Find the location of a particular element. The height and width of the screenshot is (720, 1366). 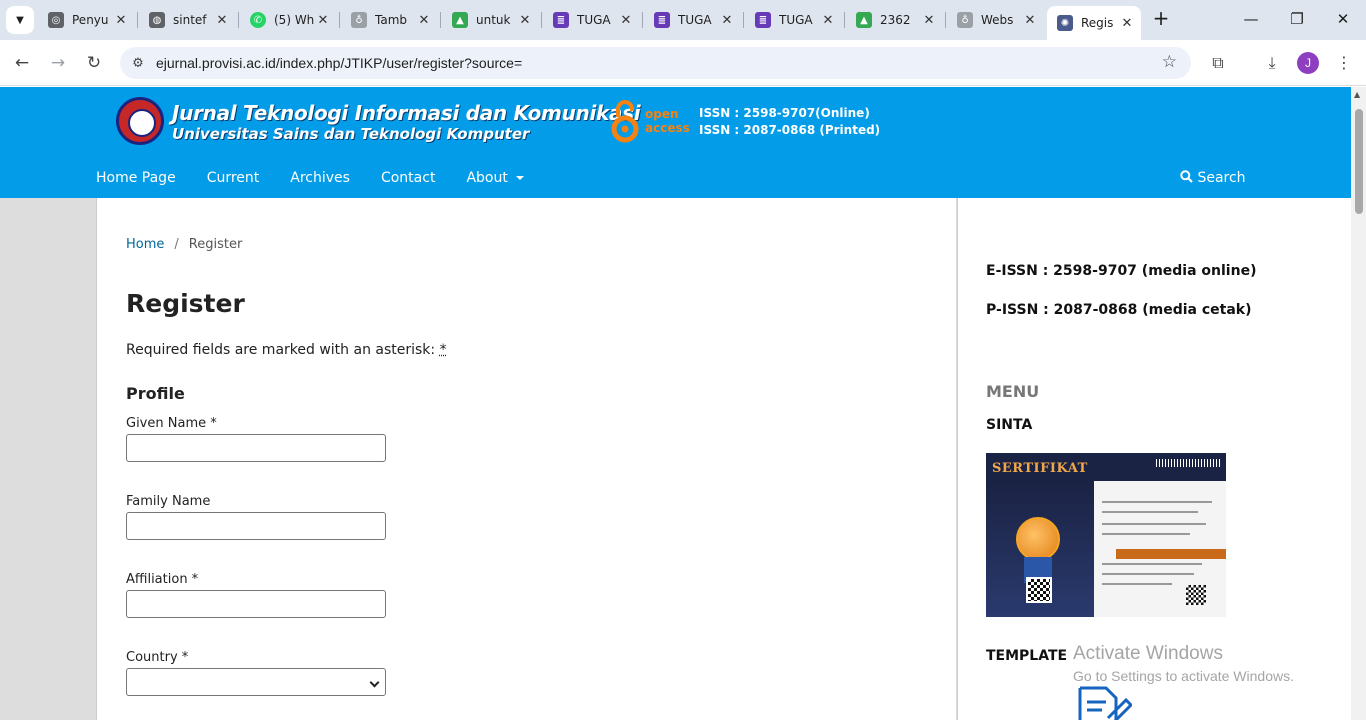

activate-windows-title: Activate Windows is located at coordinates (1148, 653).